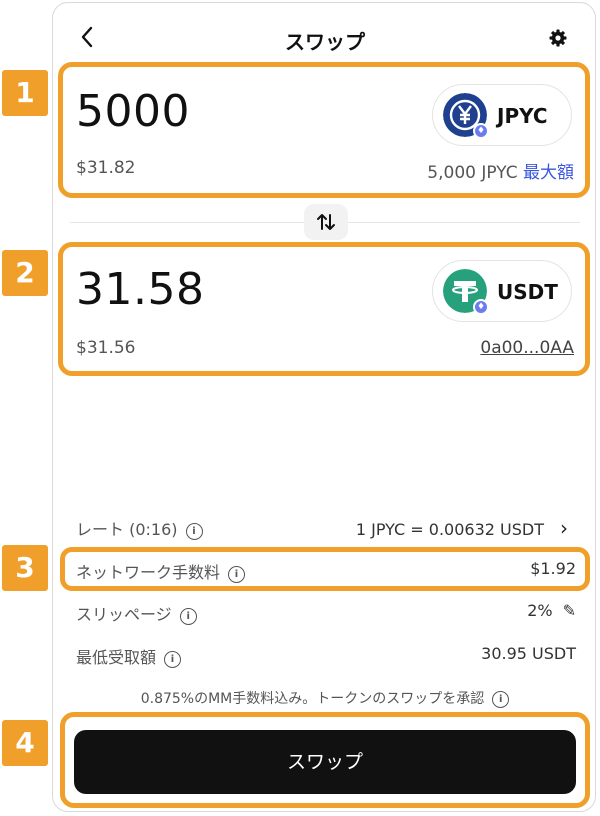 This screenshot has width=600, height=816. What do you see at coordinates (553, 568) in the screenshot?
I see `network-fee-value: $1.92` at bounding box center [553, 568].